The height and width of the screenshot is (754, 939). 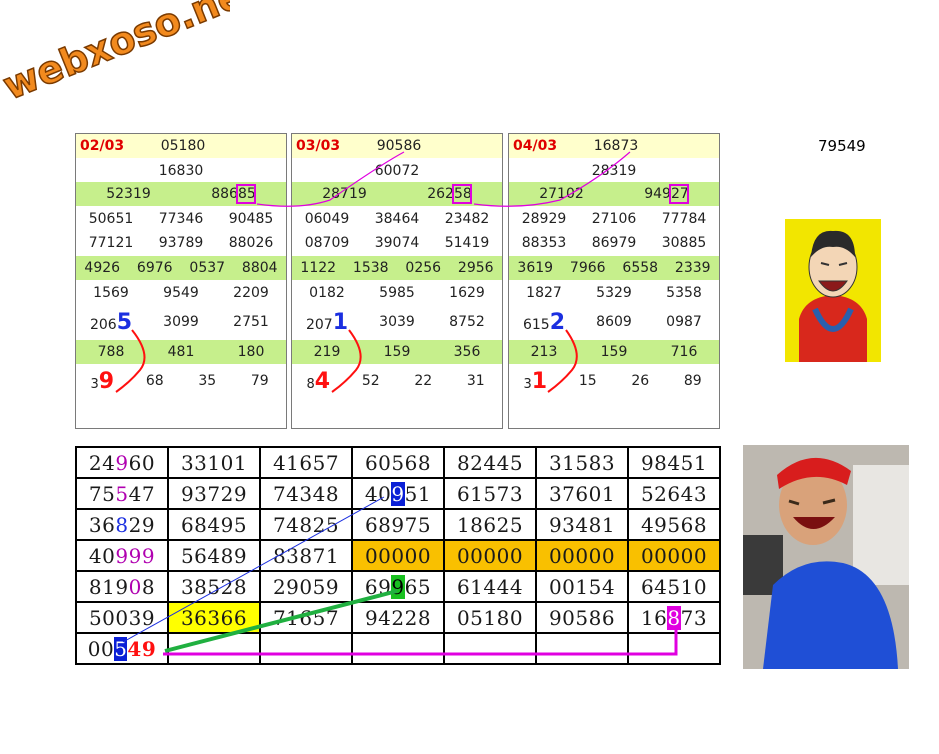 I want to click on site-logo: webxoso.net, so click(x=115, y=55).